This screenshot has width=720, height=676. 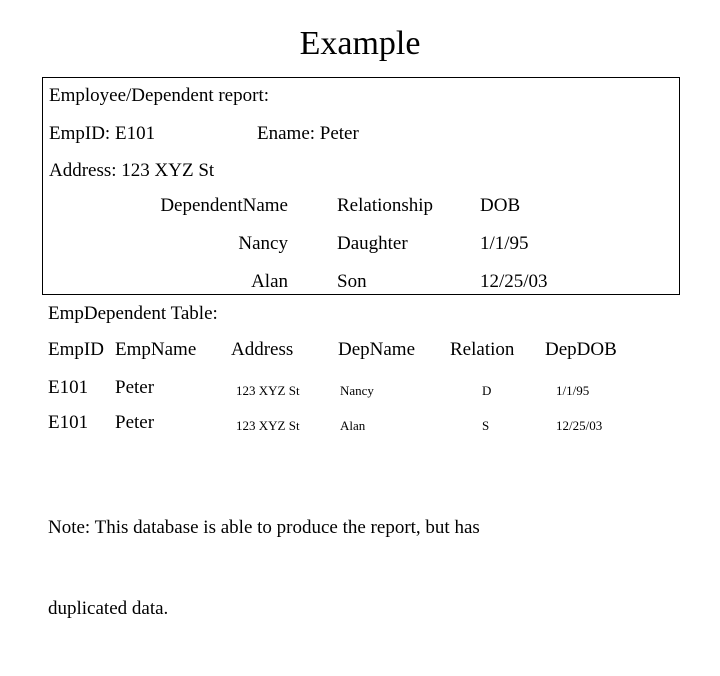 What do you see at coordinates (353, 425) in the screenshot?
I see `cell-depname: Alan` at bounding box center [353, 425].